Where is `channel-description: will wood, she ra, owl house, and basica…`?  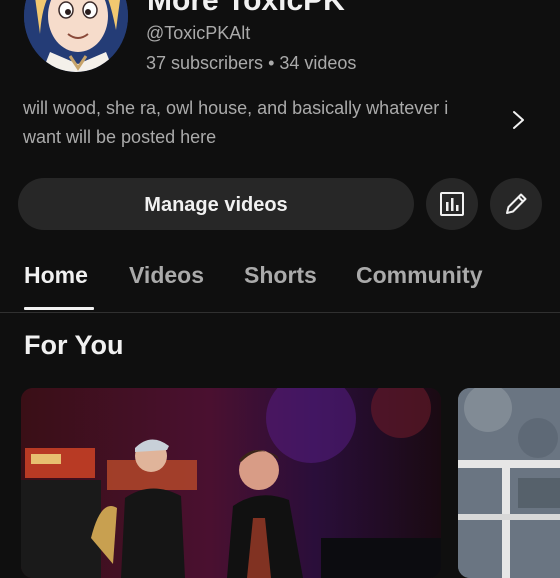
channel-description: will wood, she ra, owl house, and basica… is located at coordinates (252, 123).